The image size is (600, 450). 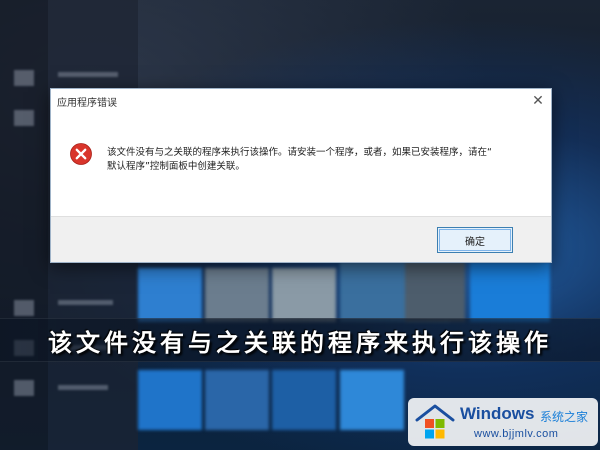 What do you see at coordinates (564, 417) in the screenshot?
I see `watermark-subtitle: 系统之家` at bounding box center [564, 417].